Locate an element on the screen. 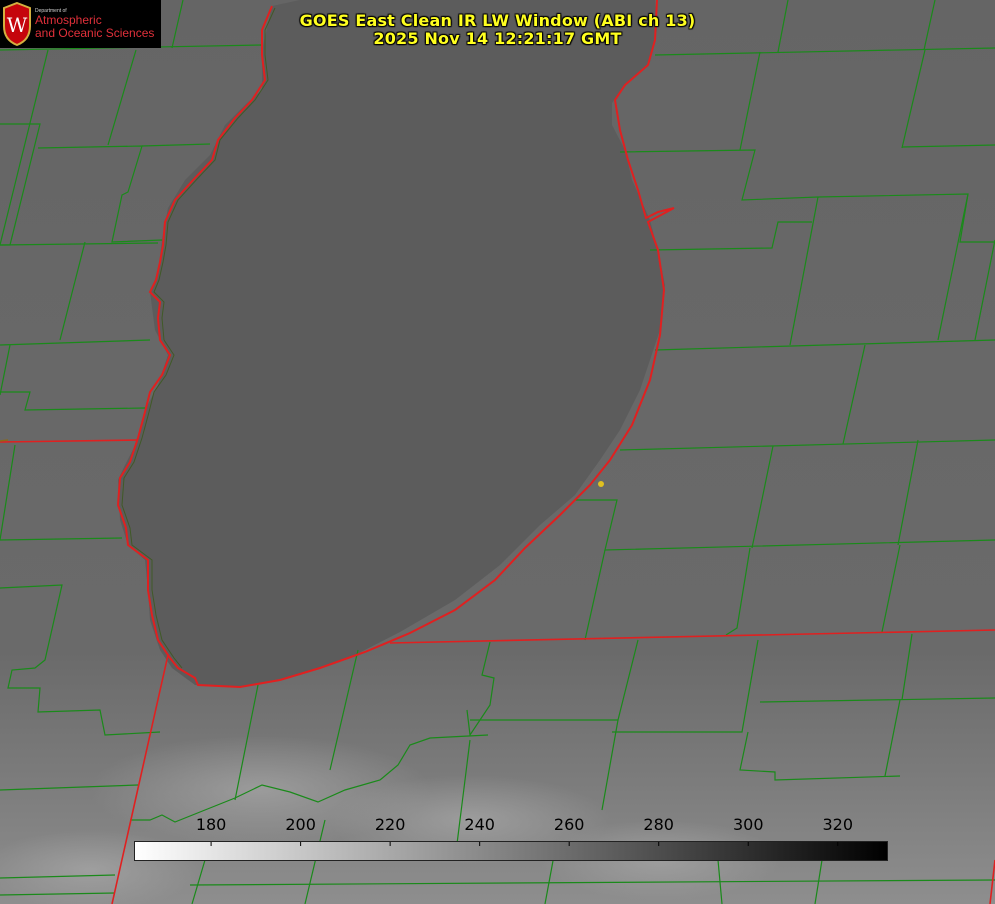  colorbar-gradient is located at coordinates (511, 851).